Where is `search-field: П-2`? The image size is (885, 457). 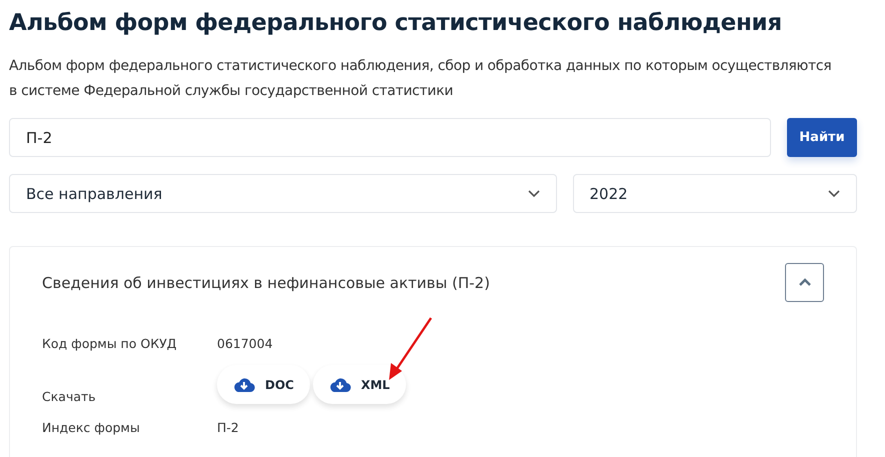 search-field: П-2 is located at coordinates (390, 137).